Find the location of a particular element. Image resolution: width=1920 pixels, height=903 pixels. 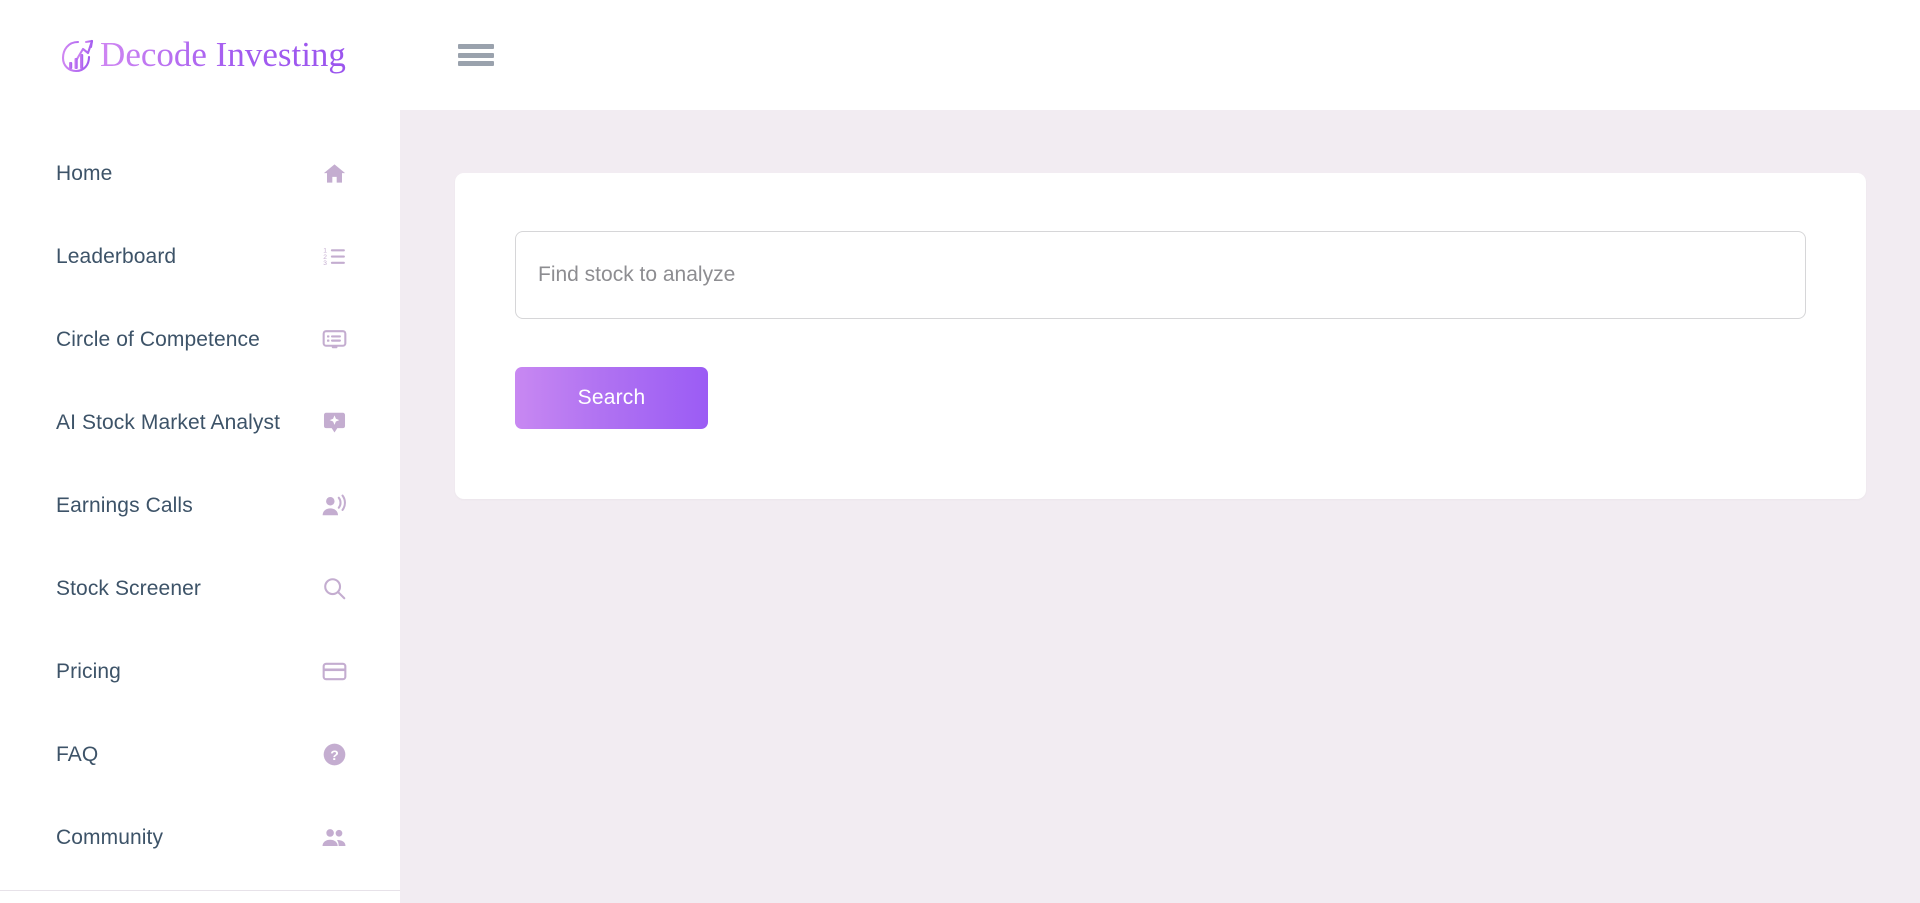

circle-growth-chart-icon is located at coordinates (77, 55).